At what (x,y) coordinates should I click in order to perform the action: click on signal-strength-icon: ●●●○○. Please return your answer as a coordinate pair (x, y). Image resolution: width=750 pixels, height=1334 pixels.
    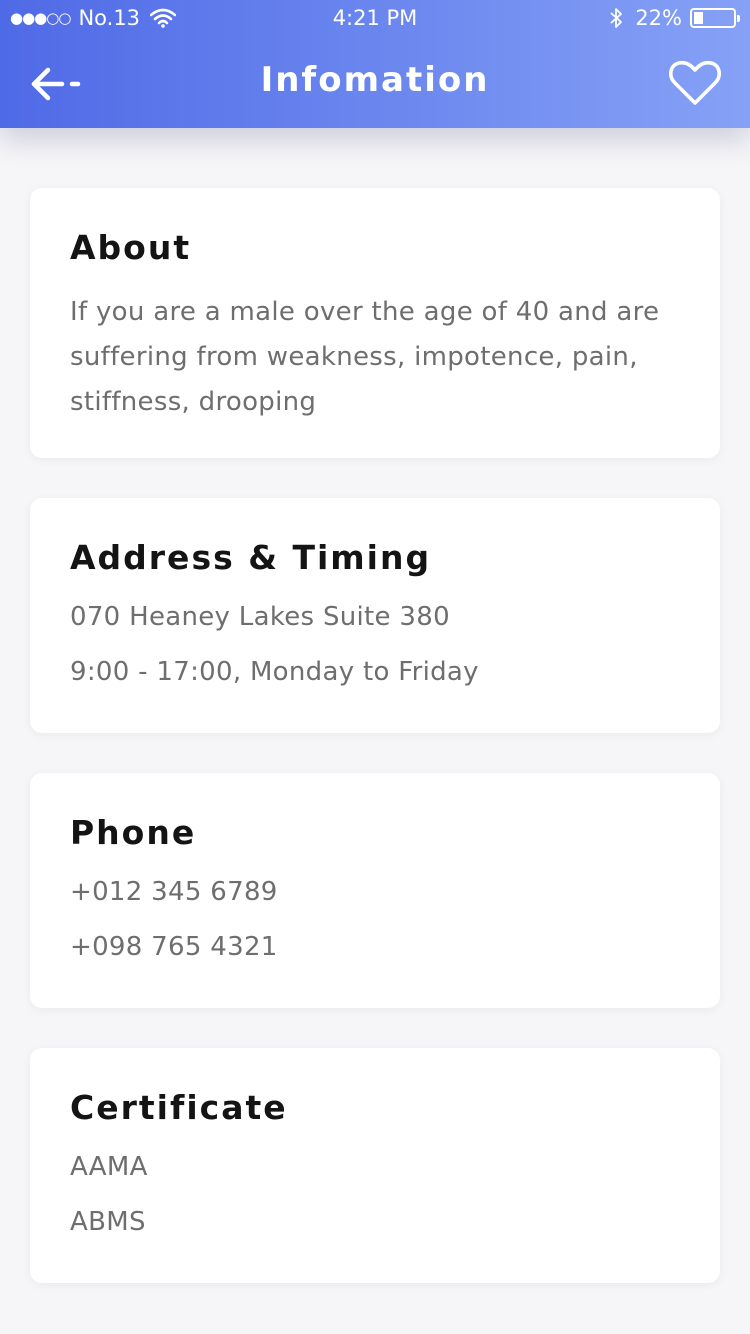
    Looking at the image, I should click on (40, 18).